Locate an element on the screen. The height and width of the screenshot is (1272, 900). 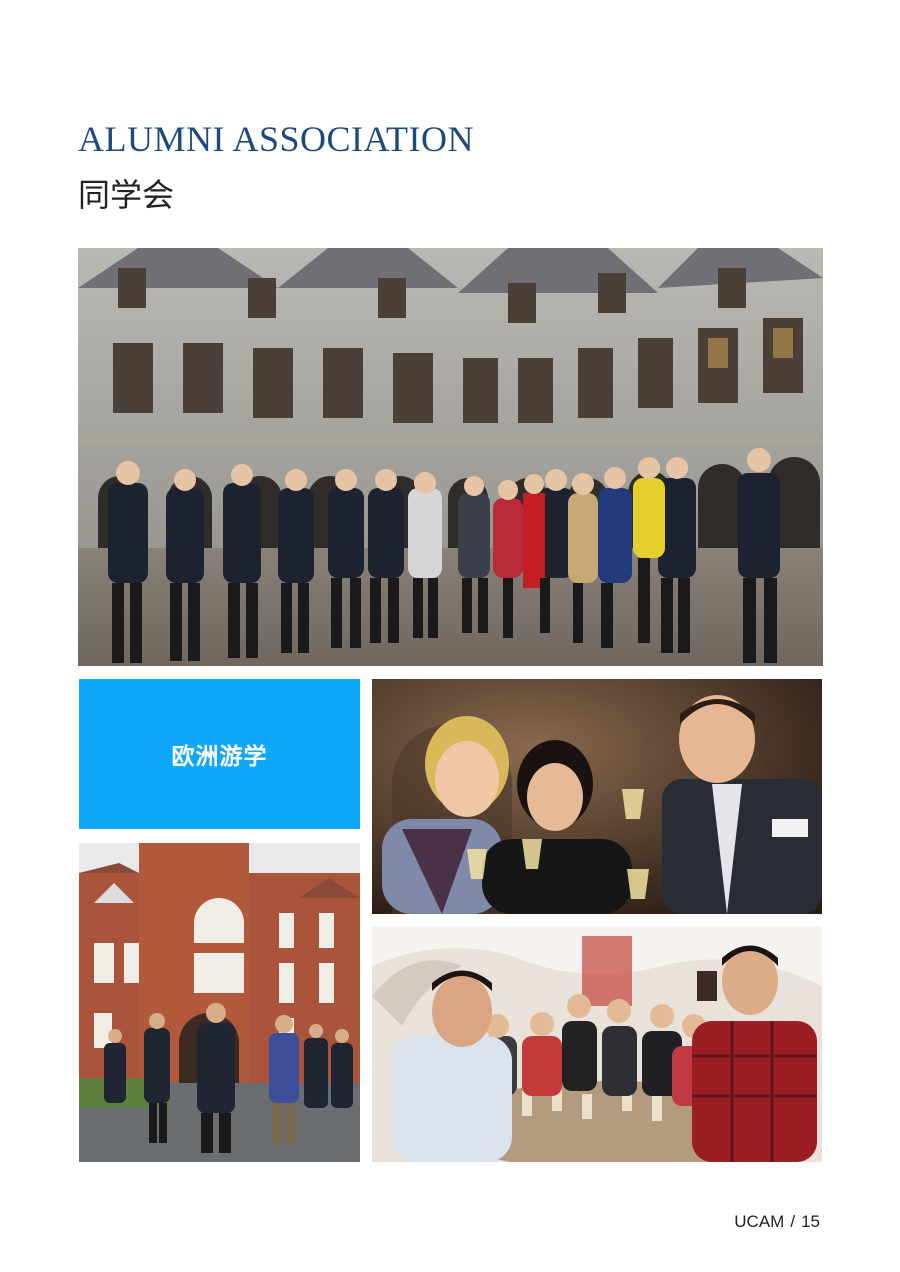
dinner-toast-photo is located at coordinates (597, 1044).